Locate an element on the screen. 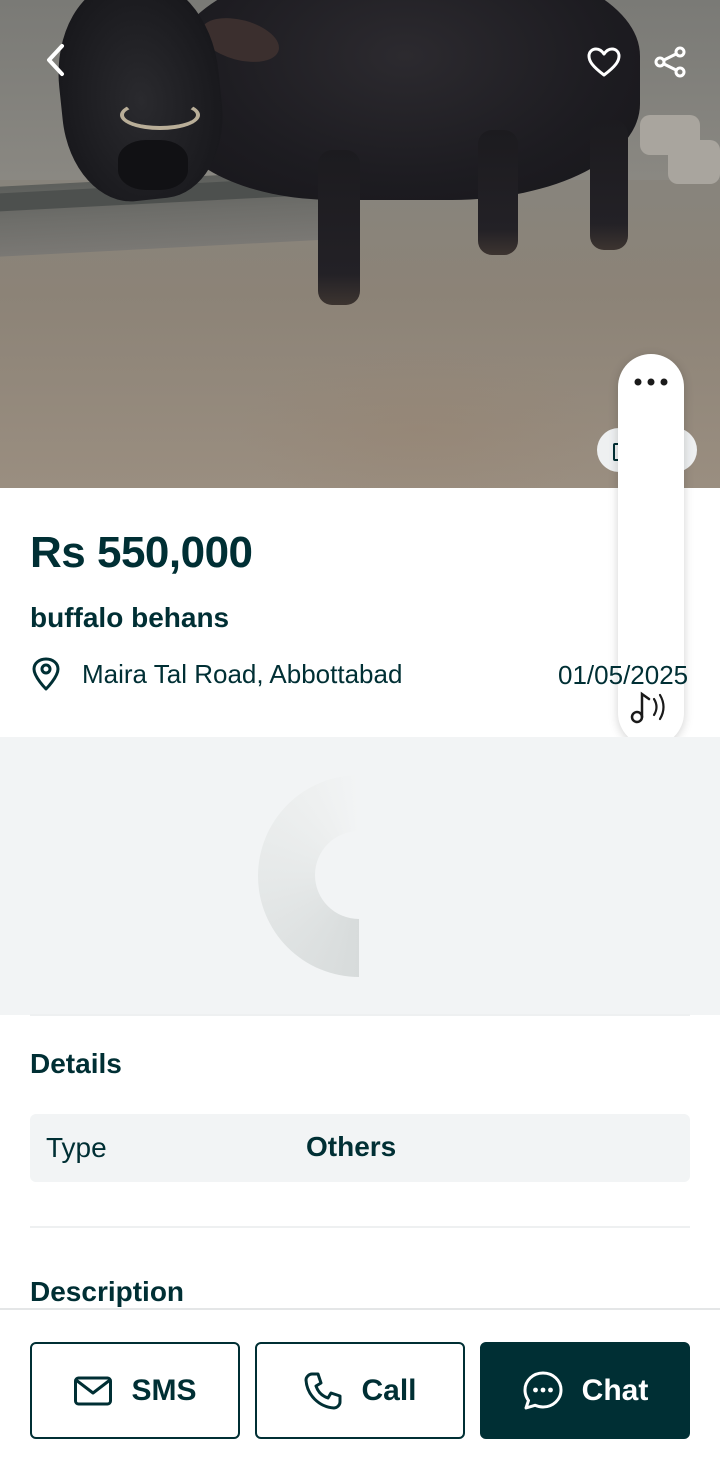 The image size is (720, 1467). call-label: Call is located at coordinates (389, 1390).